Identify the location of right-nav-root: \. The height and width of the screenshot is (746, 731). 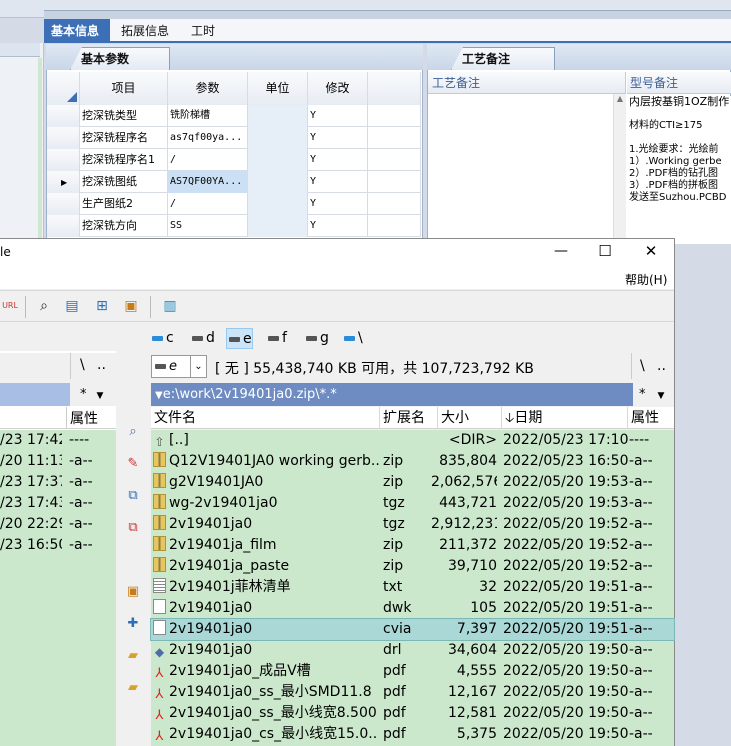
(642, 366).